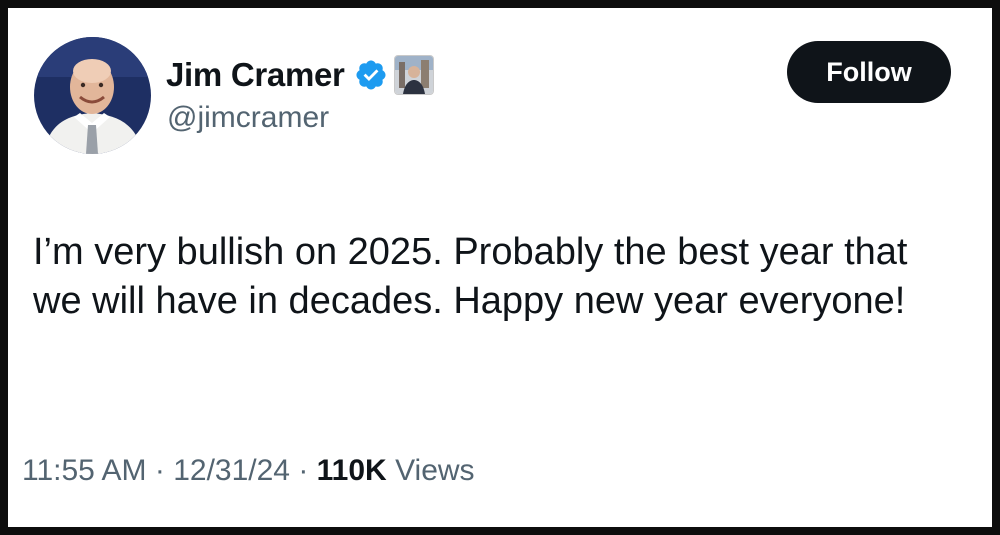  What do you see at coordinates (435, 470) in the screenshot?
I see `views-label: Views` at bounding box center [435, 470].